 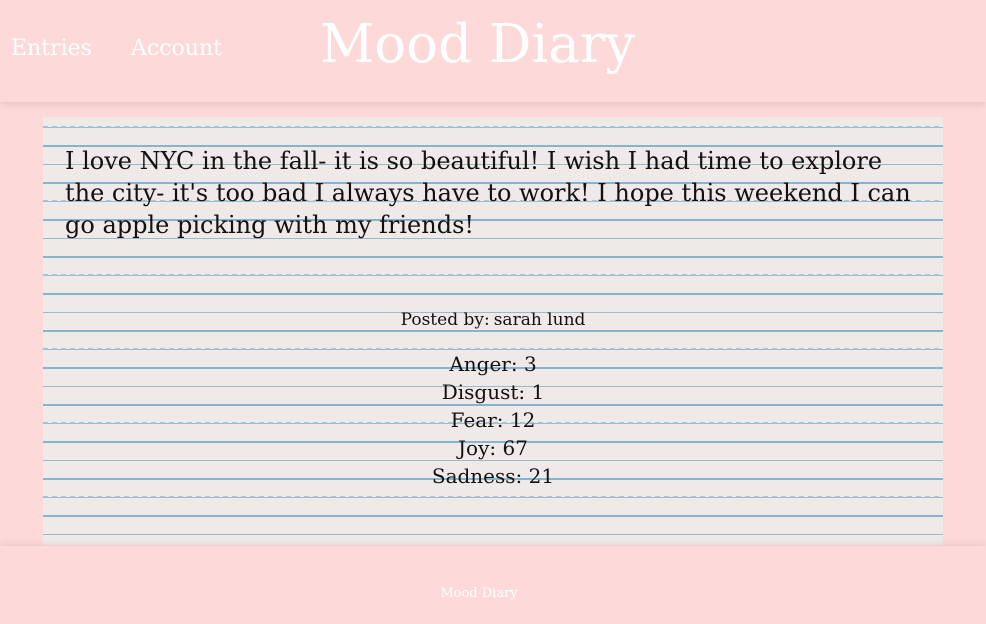 I want to click on mood-anger: Anger: 3, so click(x=493, y=364).